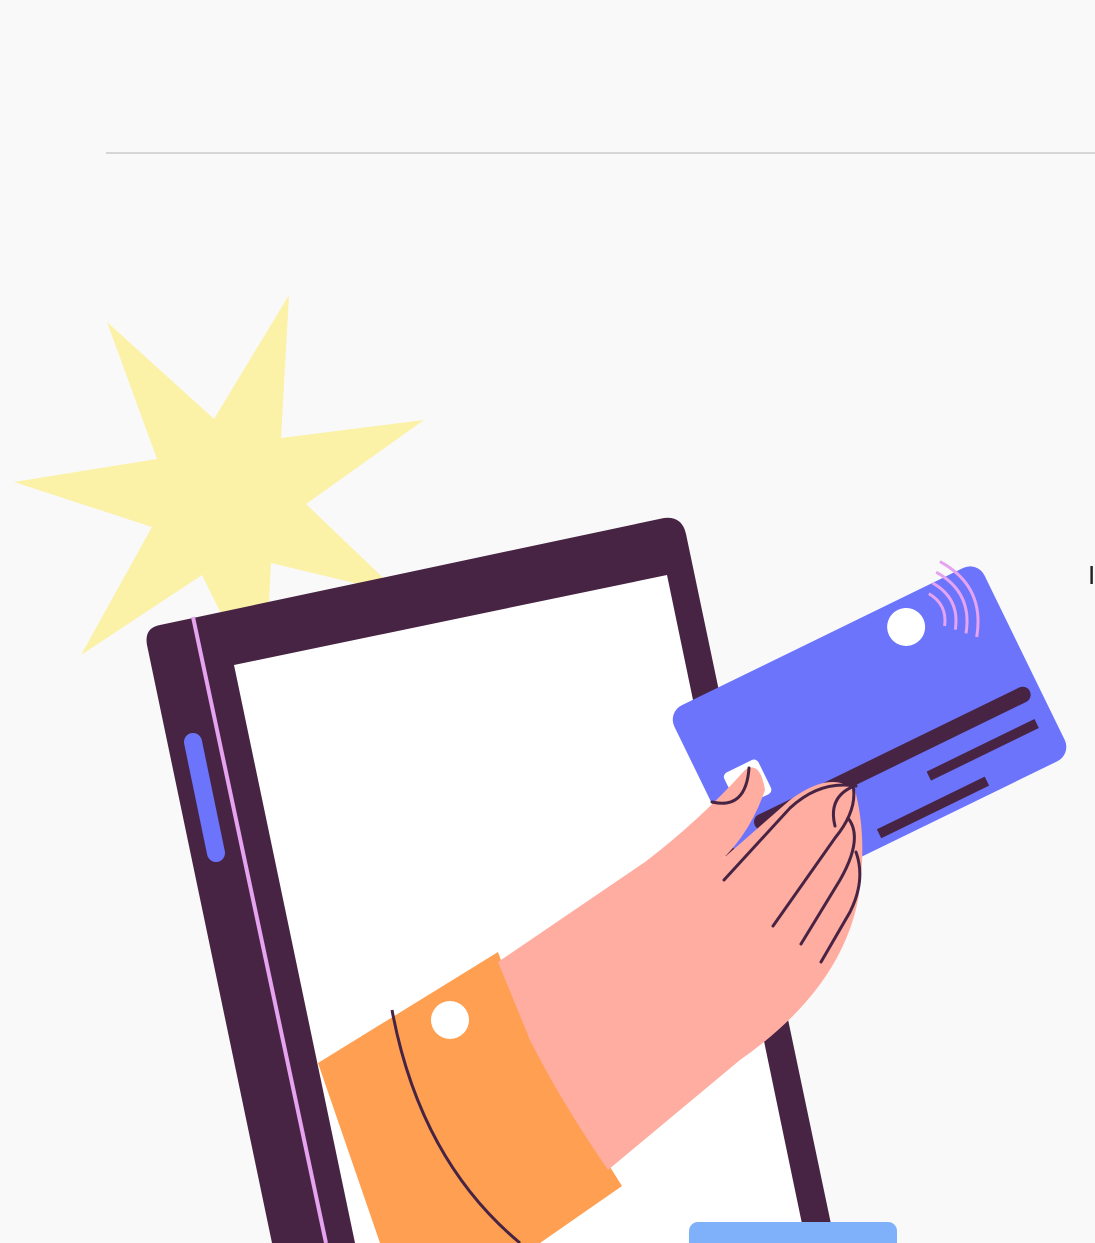 The width and height of the screenshot is (1095, 1243). Describe the element at coordinates (793, 1232) in the screenshot. I see `bottom-blue-button` at that location.